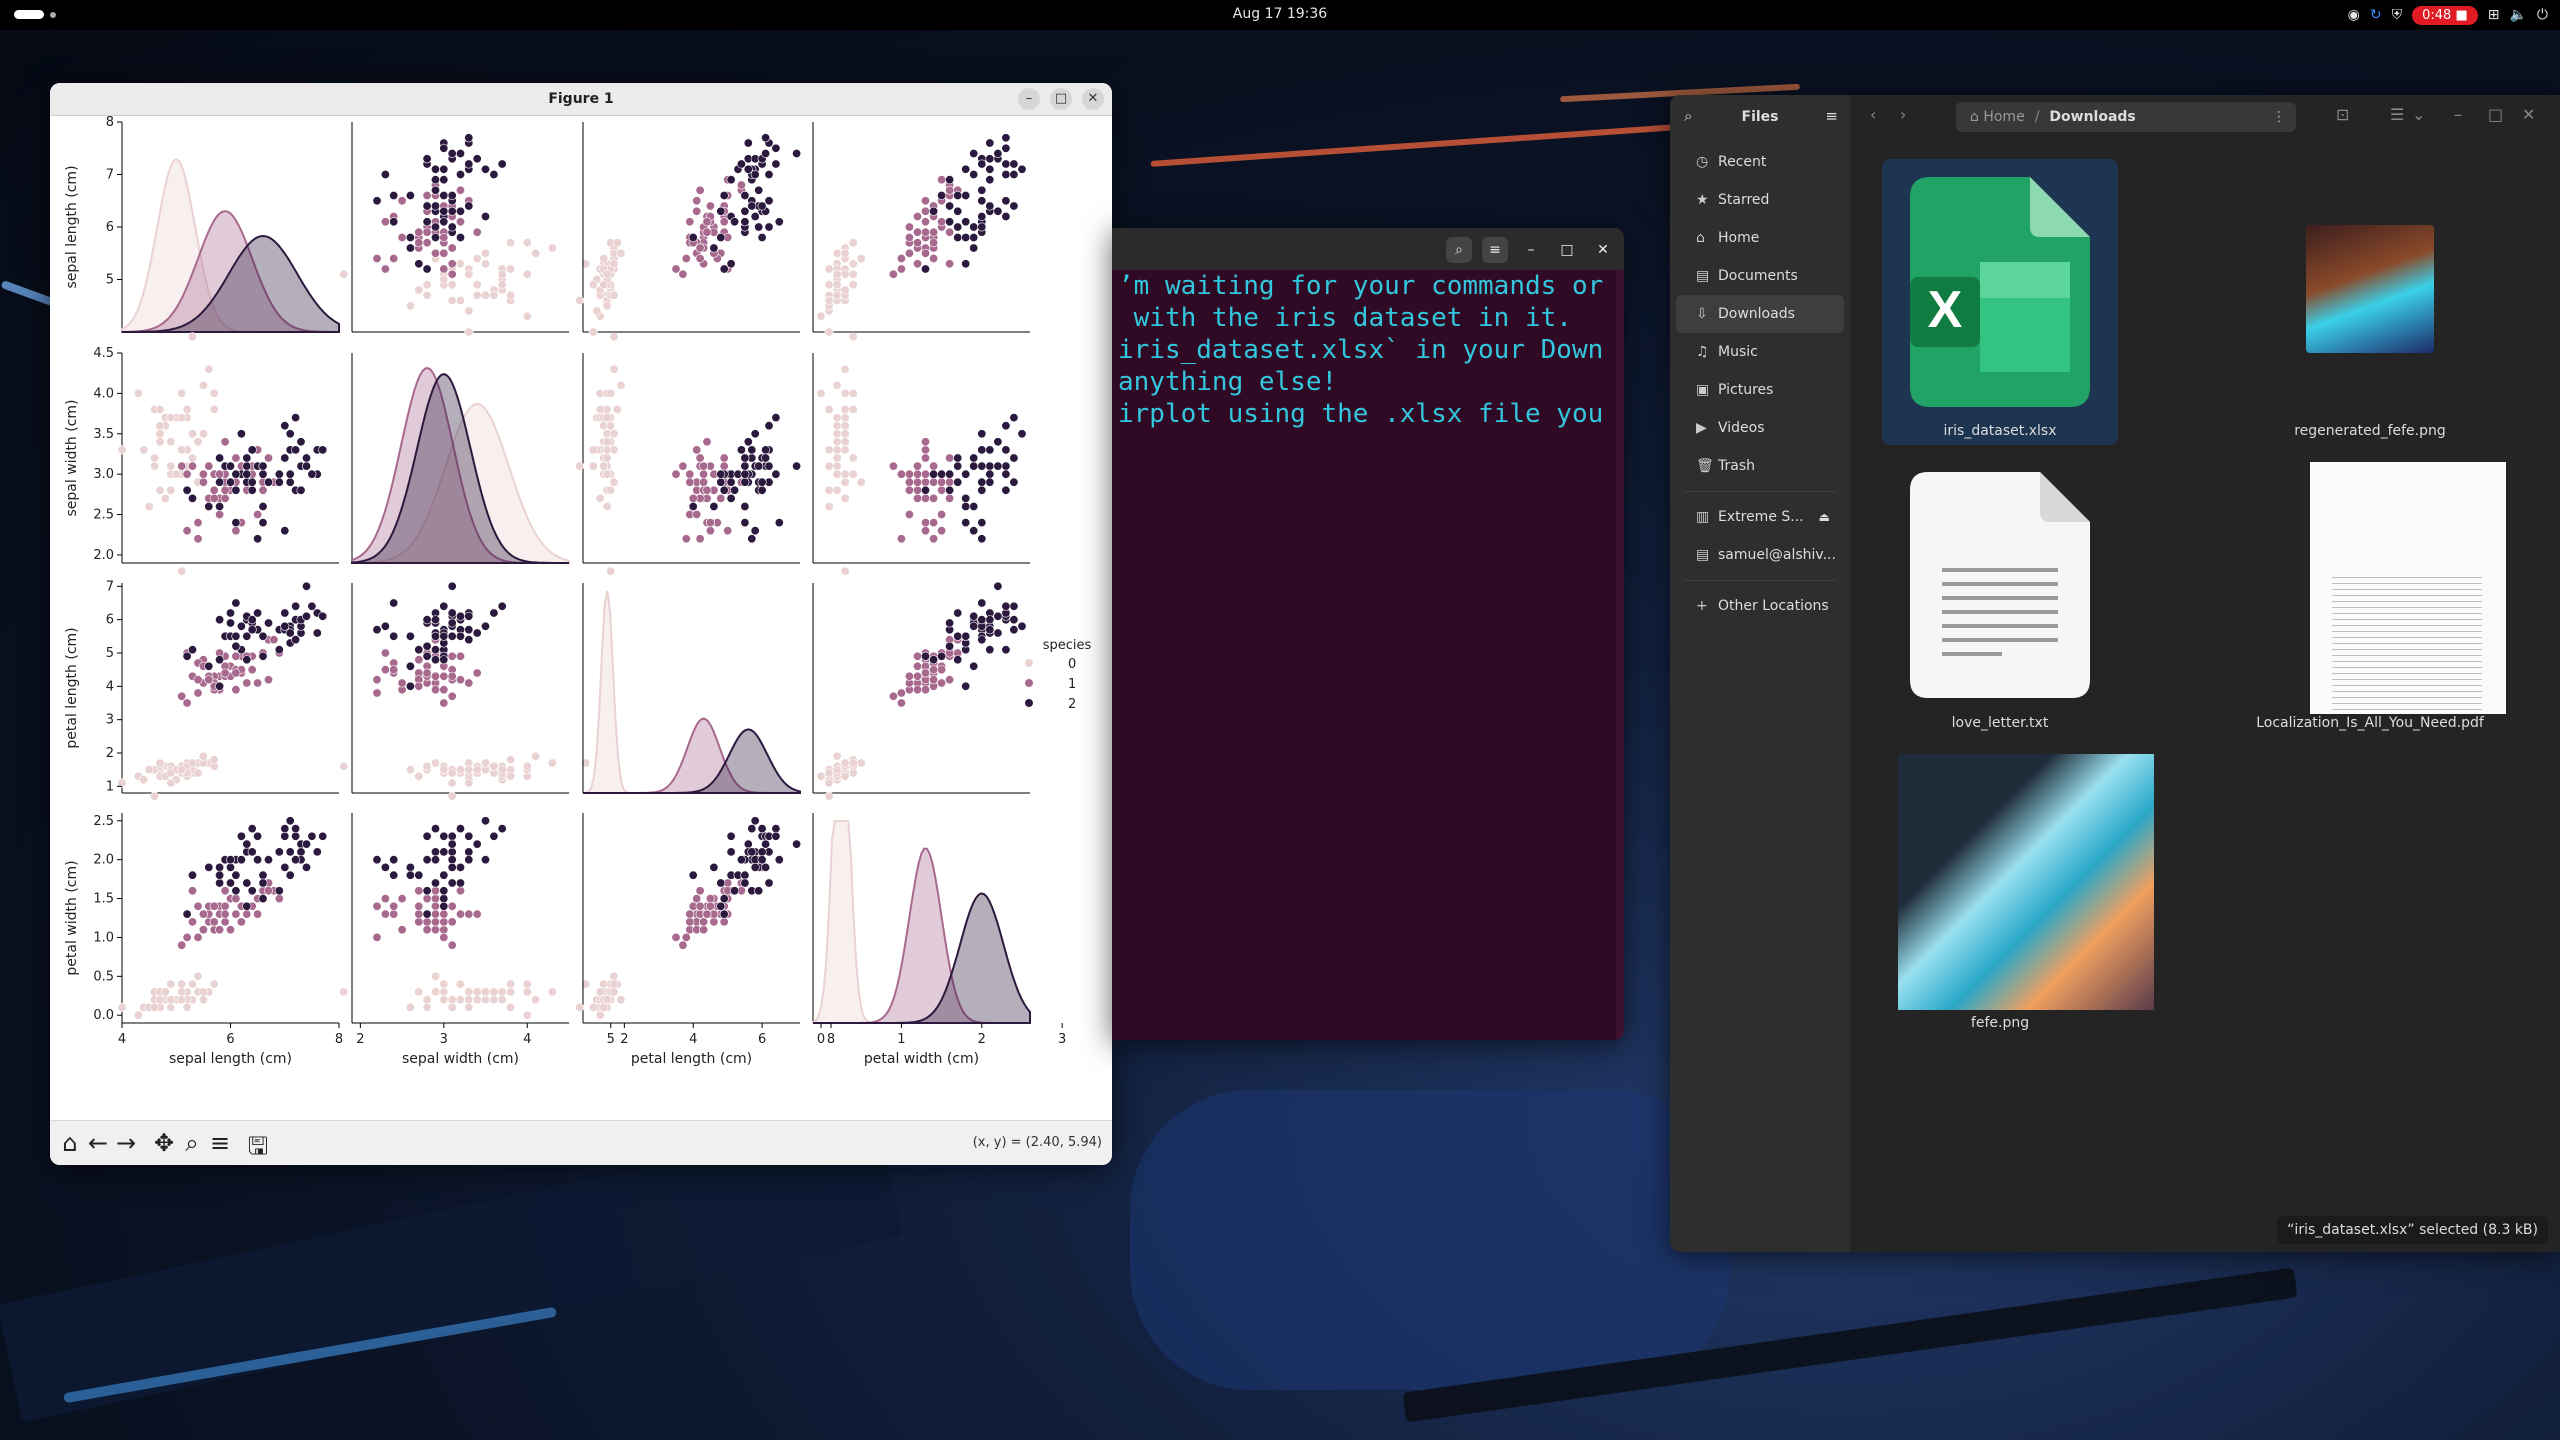 This screenshot has height=1440, width=2560. Describe the element at coordinates (2018, 895) in the screenshot. I see `file-item-fefe-png: fefe.png` at that location.